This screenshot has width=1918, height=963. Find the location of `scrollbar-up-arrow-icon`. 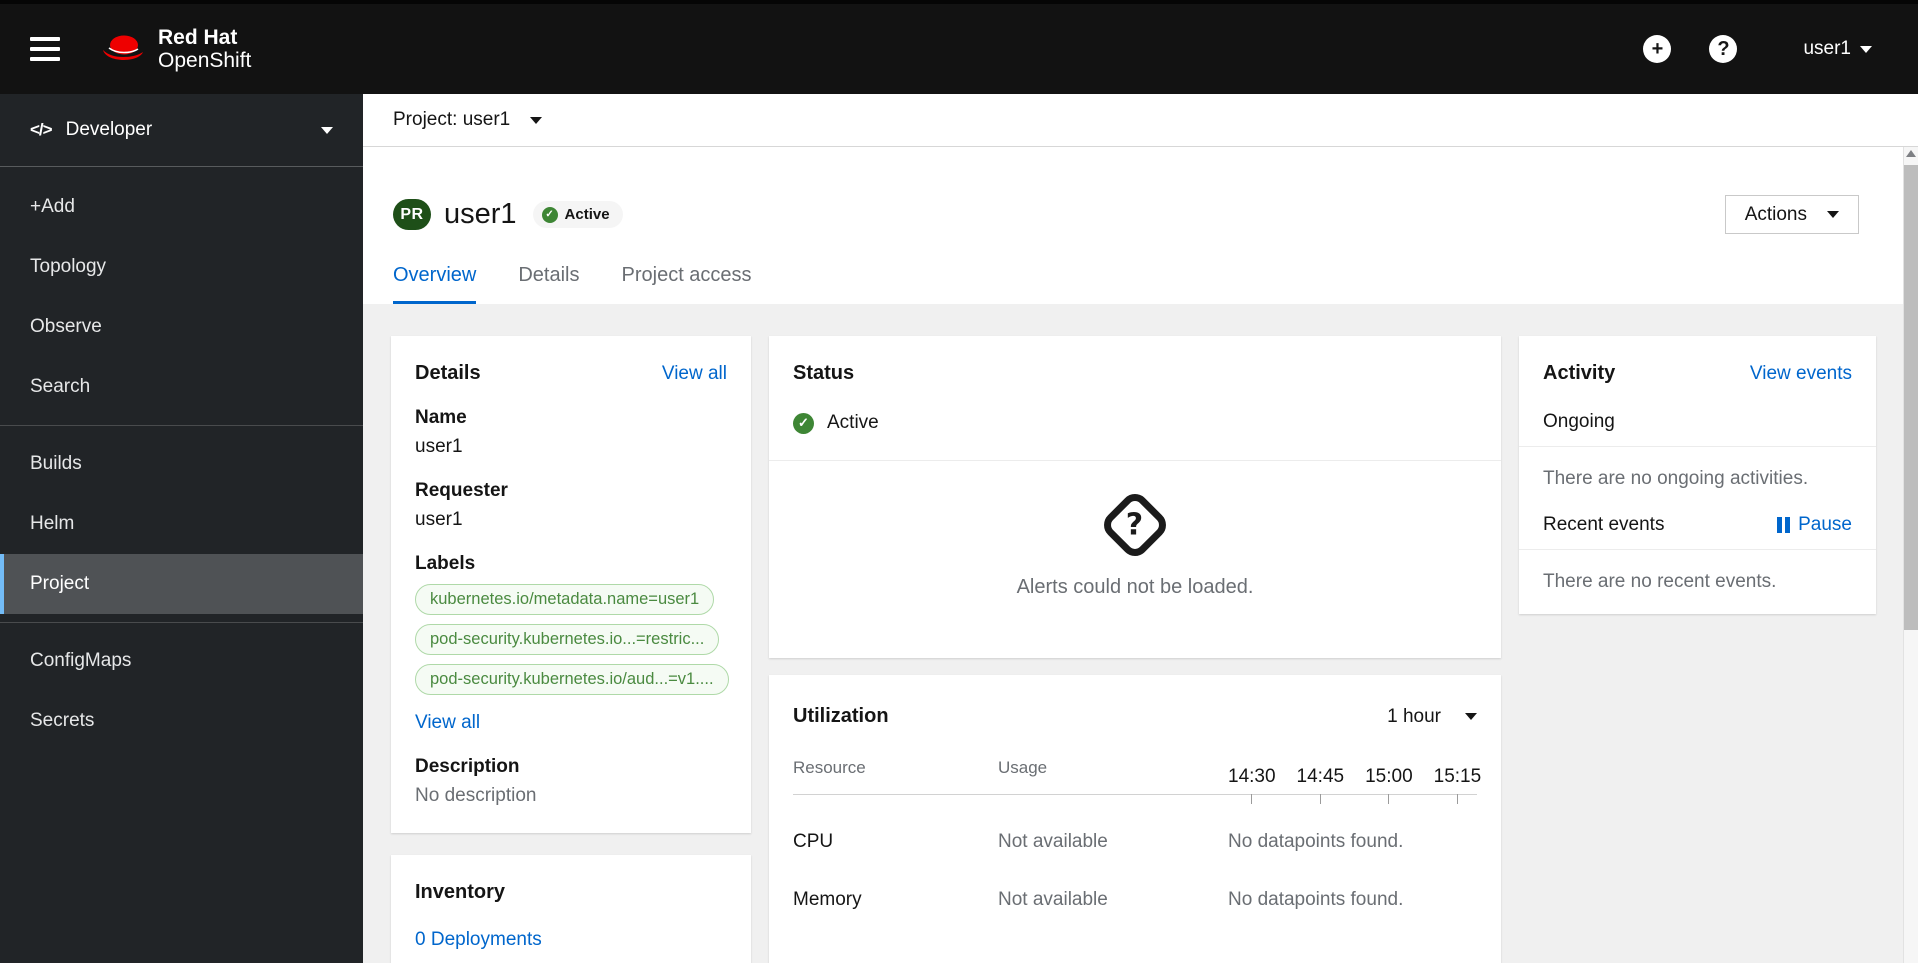

scrollbar-up-arrow-icon is located at coordinates (1911, 153).